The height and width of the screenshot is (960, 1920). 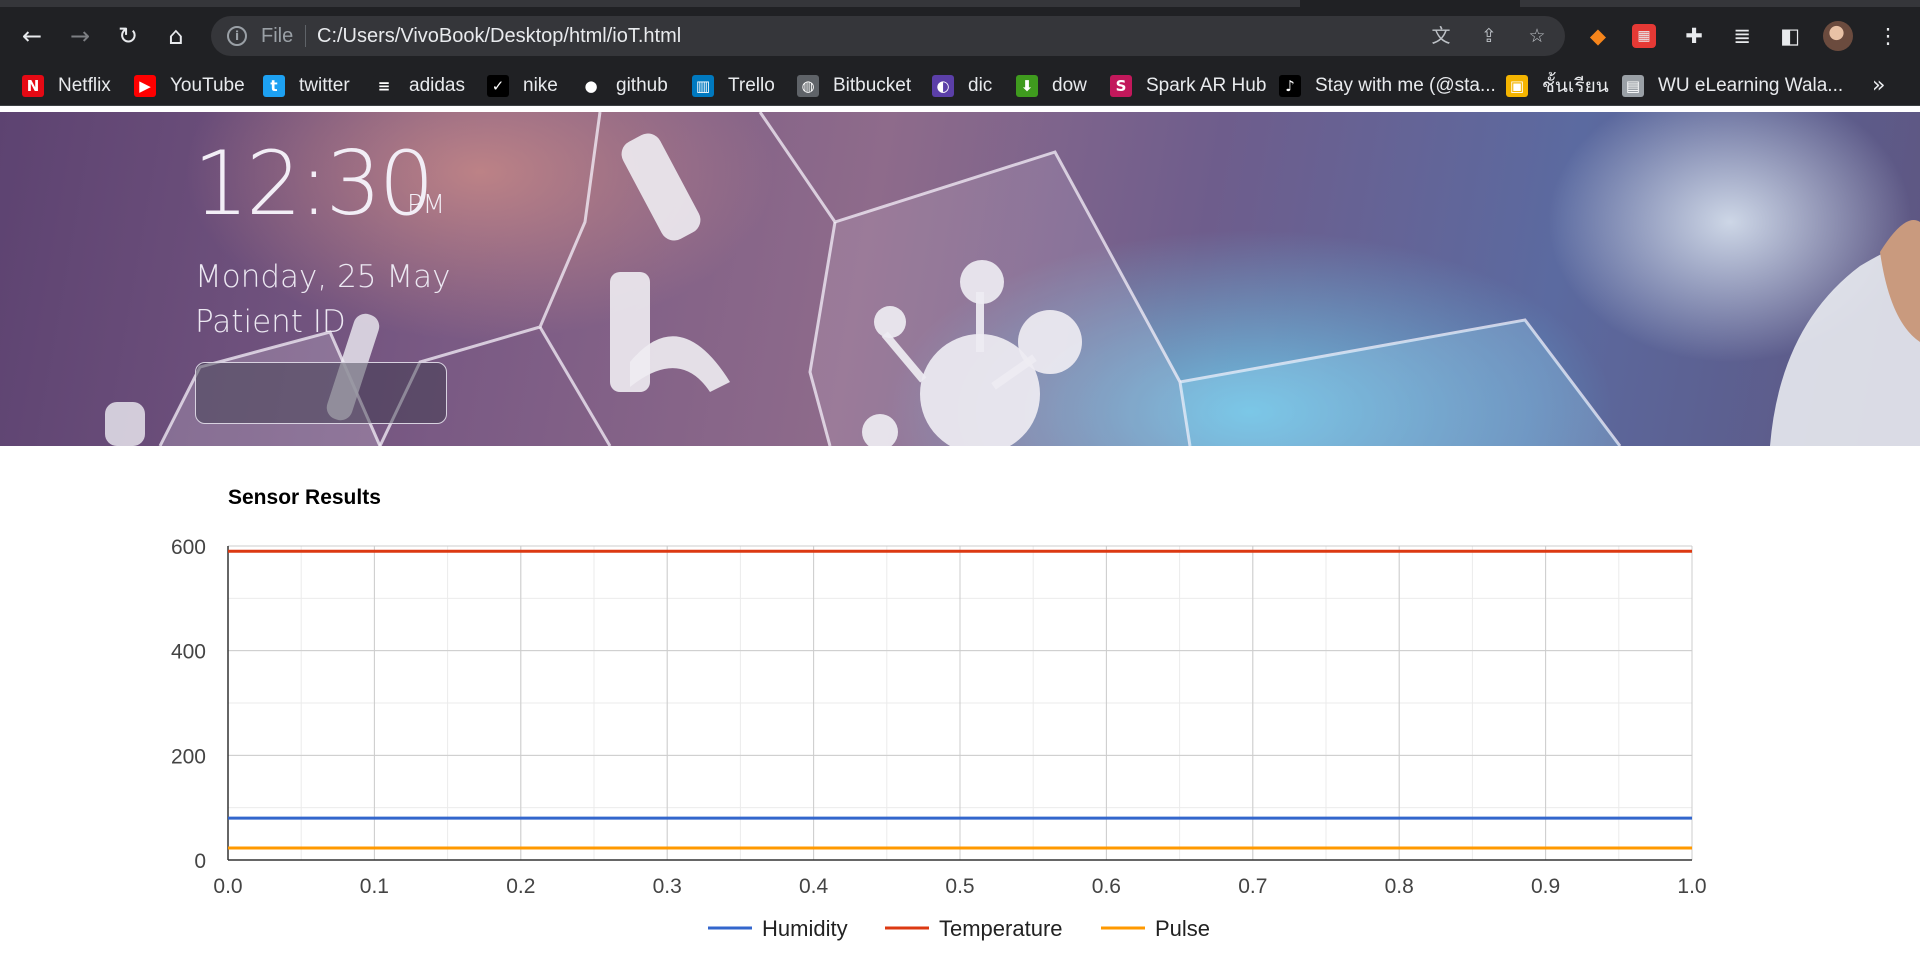 What do you see at coordinates (237, 36) in the screenshot?
I see `site-info-icon: i` at bounding box center [237, 36].